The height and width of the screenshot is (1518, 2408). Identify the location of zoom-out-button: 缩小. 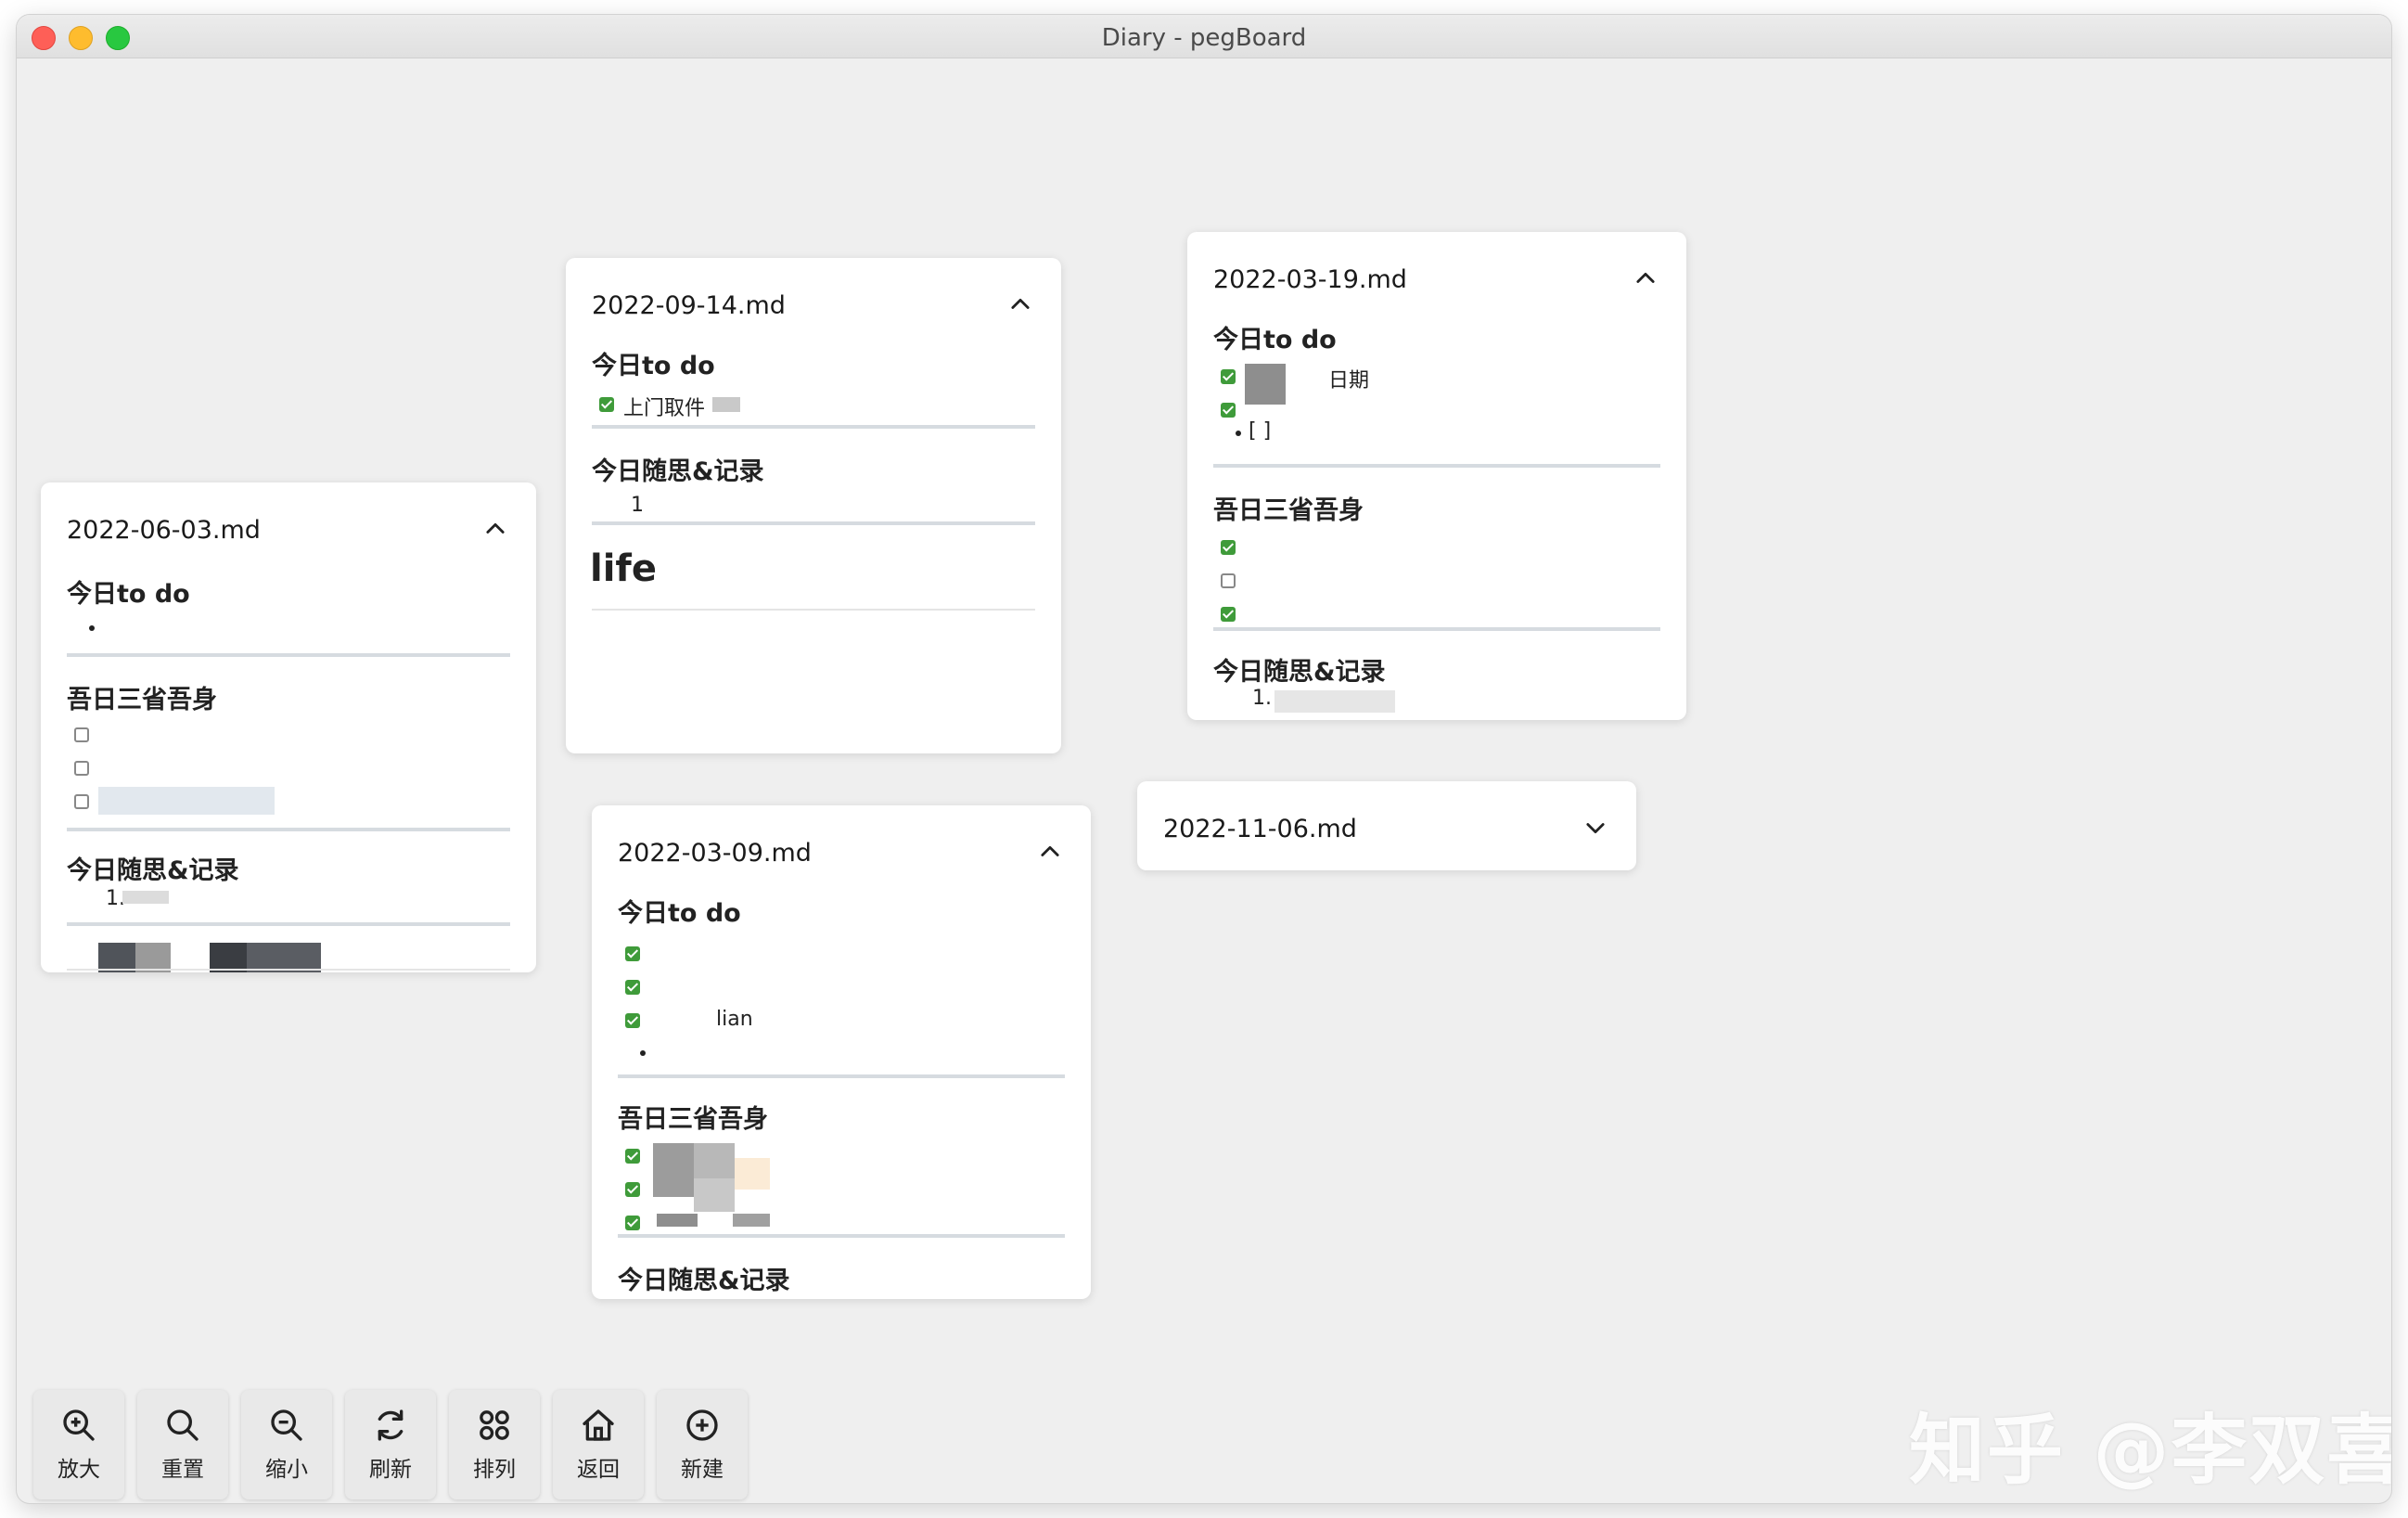
(286, 1444).